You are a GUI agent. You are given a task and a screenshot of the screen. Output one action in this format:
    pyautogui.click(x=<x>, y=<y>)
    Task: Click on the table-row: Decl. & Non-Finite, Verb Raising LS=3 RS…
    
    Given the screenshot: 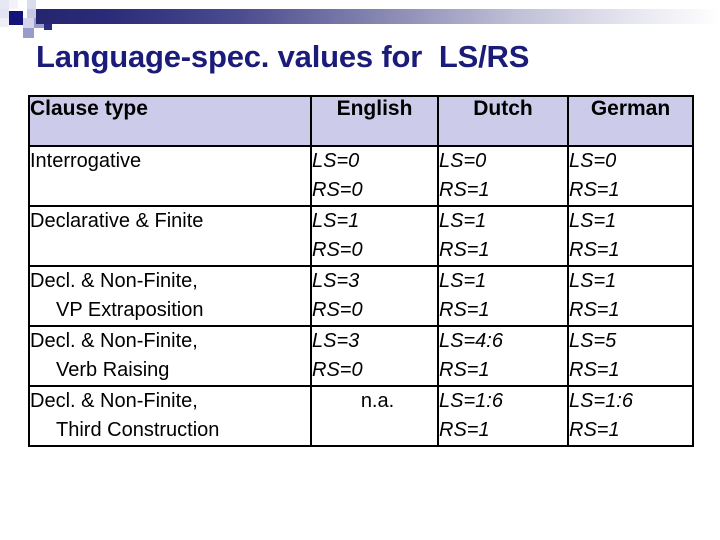 What is the action you would take?
    pyautogui.click(x=361, y=356)
    